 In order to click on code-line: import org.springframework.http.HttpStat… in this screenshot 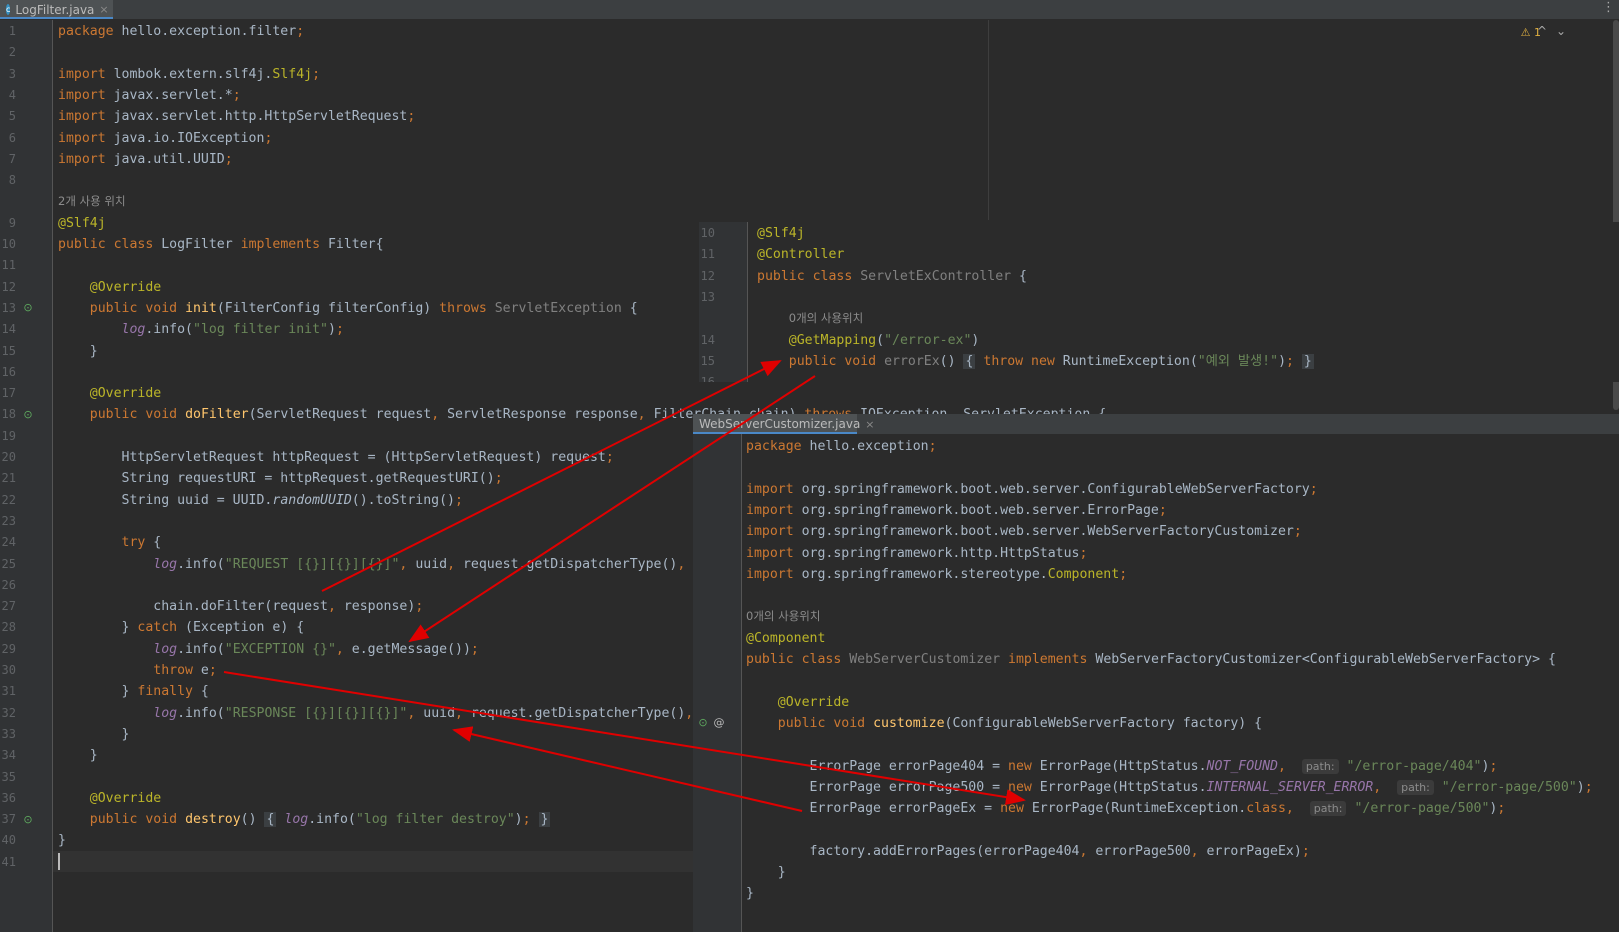, I will do `click(917, 553)`.